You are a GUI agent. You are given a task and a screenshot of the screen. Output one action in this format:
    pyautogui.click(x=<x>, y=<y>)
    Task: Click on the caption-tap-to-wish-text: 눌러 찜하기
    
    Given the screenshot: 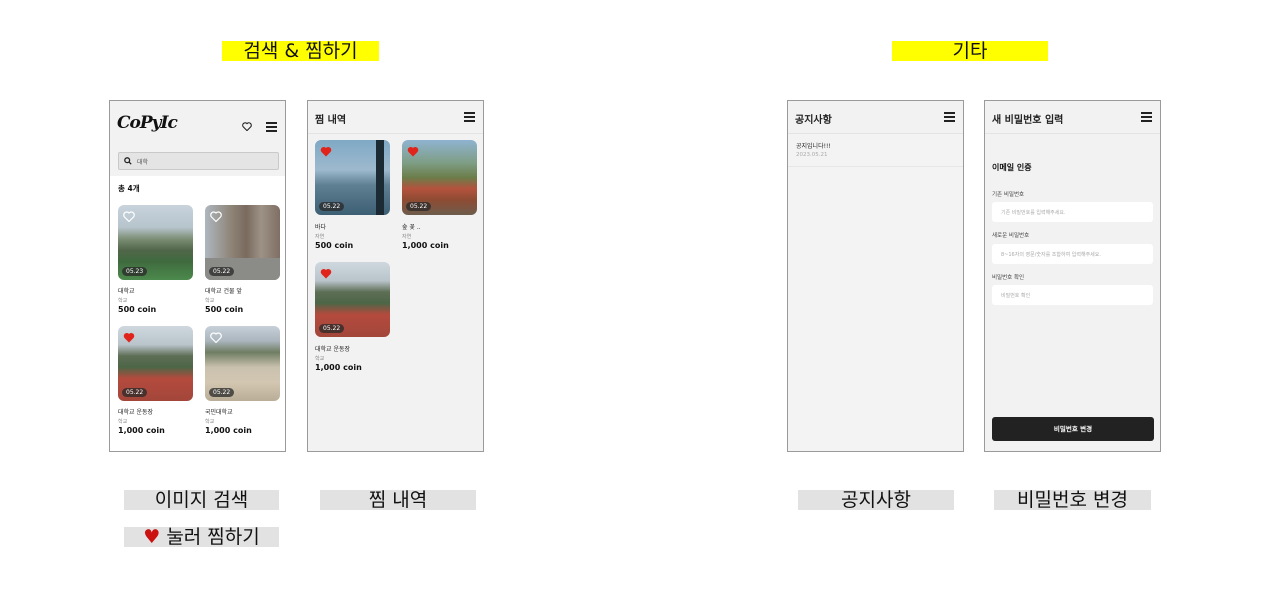 What is the action you would take?
    pyautogui.click(x=213, y=537)
    